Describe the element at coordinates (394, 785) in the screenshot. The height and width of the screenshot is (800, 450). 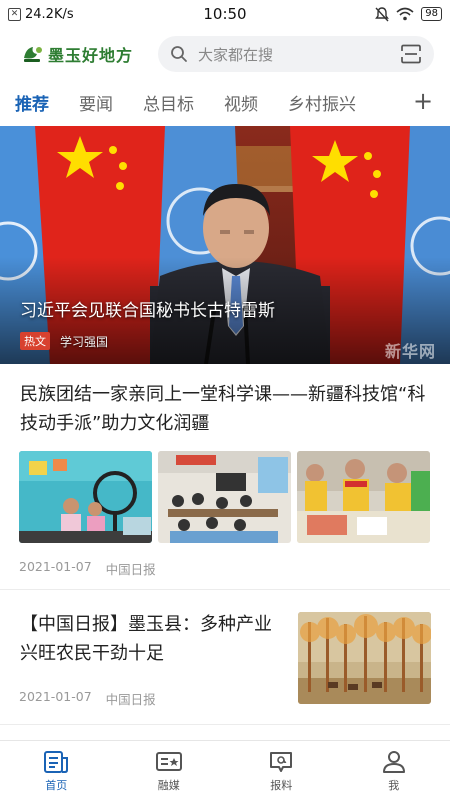
I see `nav-label: 我` at that location.